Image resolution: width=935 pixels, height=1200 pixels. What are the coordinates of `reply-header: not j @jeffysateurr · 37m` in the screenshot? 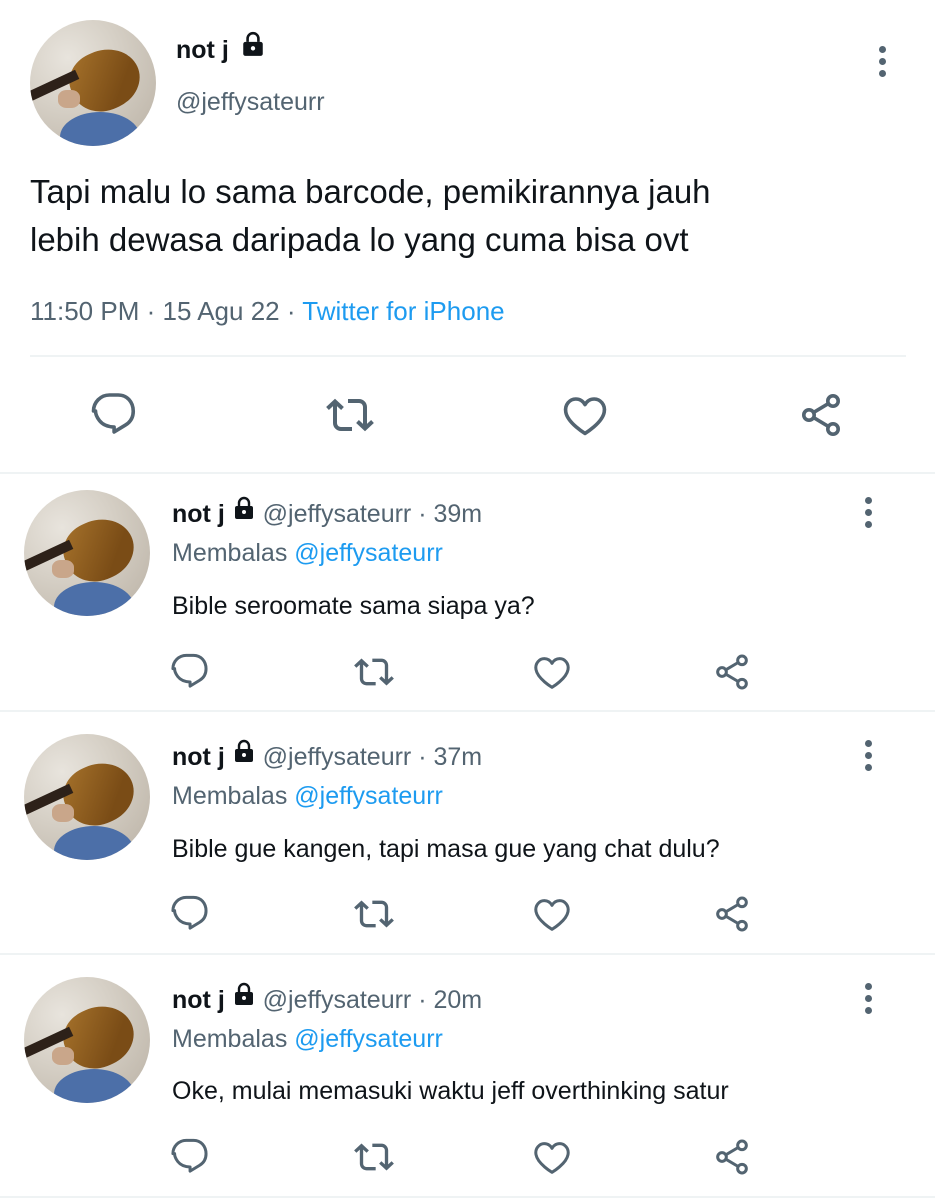 It's located at (327, 757).